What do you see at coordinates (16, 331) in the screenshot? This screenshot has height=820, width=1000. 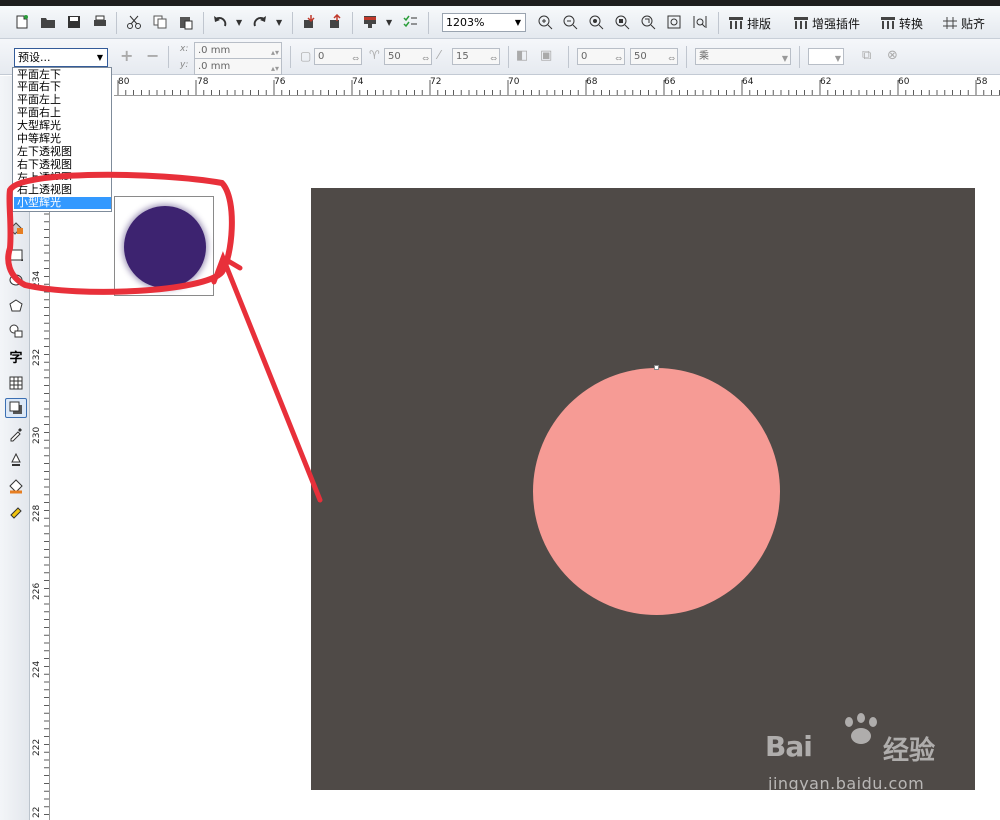 I see `basic-shapes-tool-icon` at bounding box center [16, 331].